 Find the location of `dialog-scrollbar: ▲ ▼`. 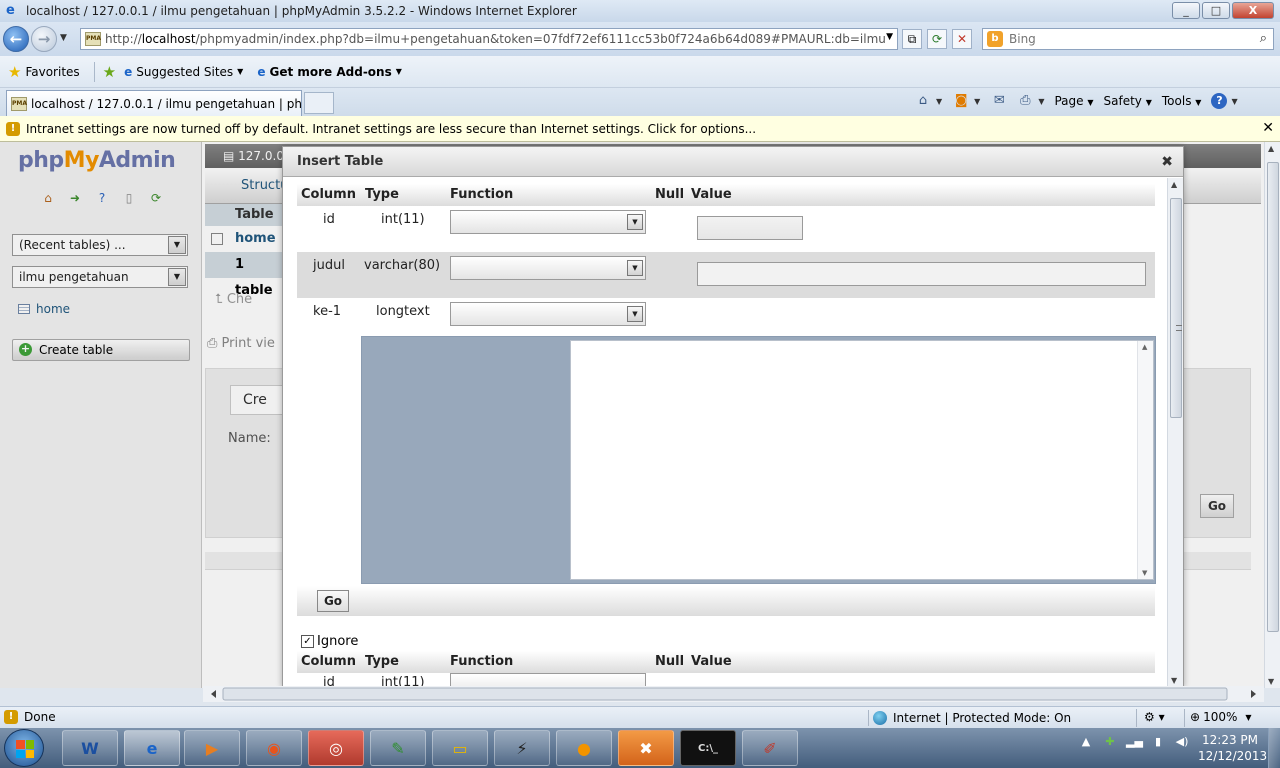

dialog-scrollbar: ▲ ▼ is located at coordinates (1175, 432).